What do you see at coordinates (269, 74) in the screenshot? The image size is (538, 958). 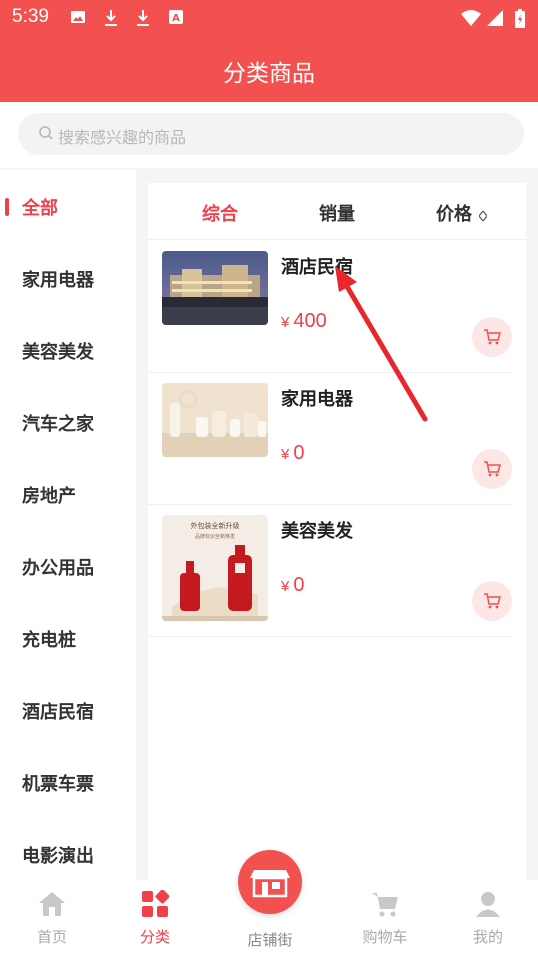 I see `page-title: 分类商品` at bounding box center [269, 74].